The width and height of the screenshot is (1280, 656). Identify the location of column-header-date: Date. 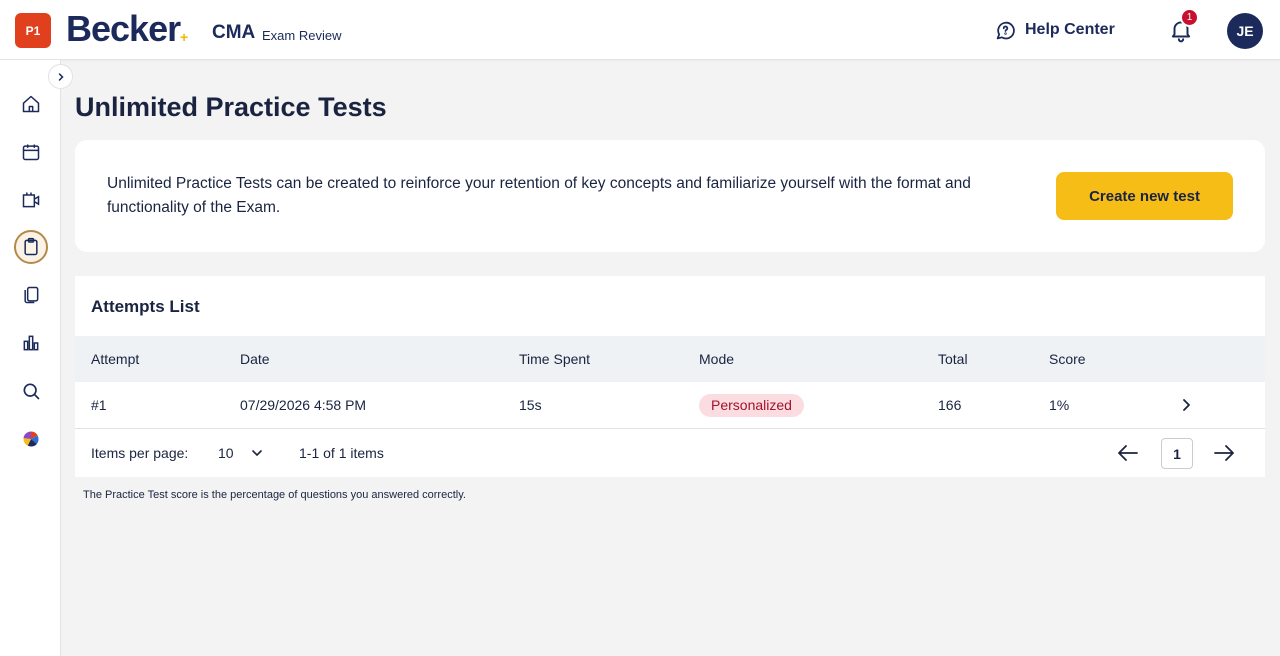
(255, 359).